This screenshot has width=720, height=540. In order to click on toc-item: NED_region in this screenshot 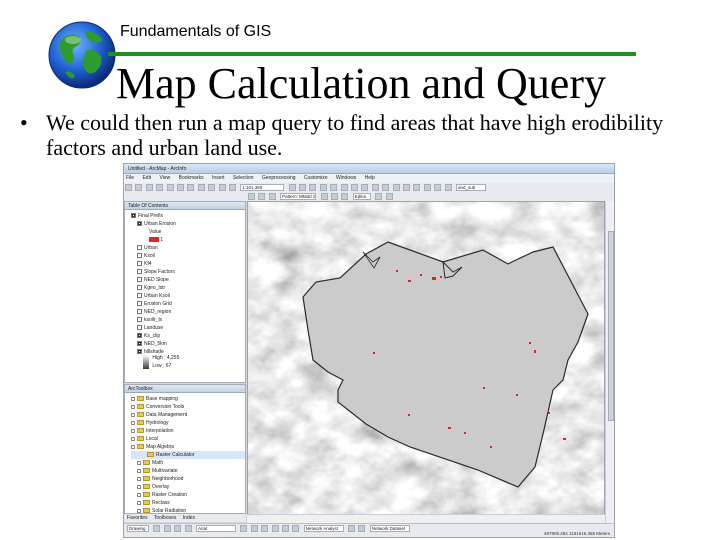, I will do `click(188, 312)`.